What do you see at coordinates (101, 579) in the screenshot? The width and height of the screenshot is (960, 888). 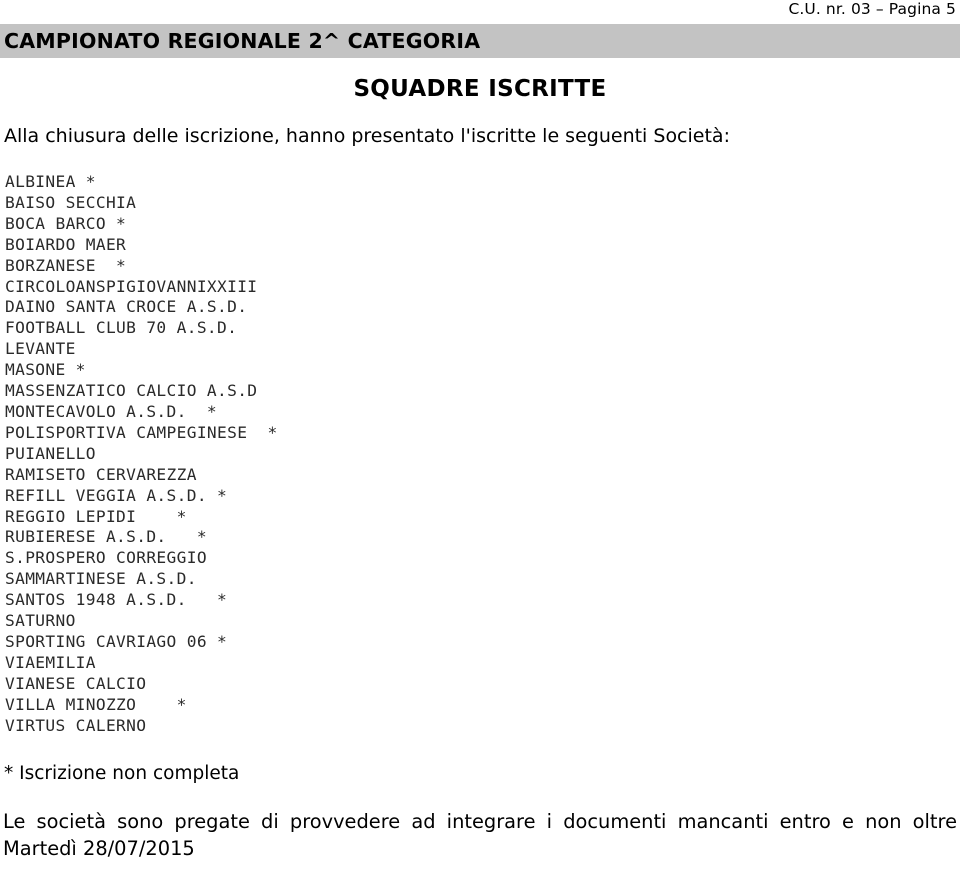 I see `club-list-item: SAMMARTINESE A.S.D.` at bounding box center [101, 579].